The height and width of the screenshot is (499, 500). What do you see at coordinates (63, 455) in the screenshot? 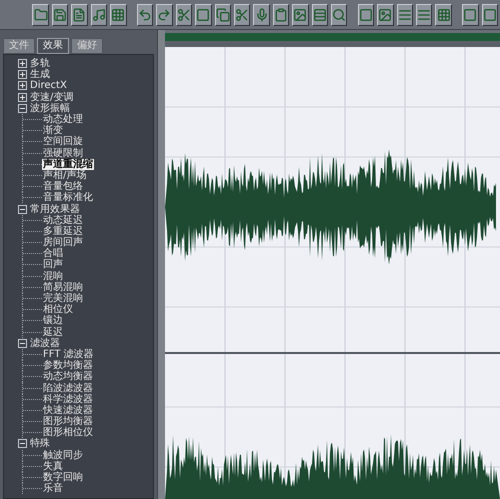
I see `tree-item: 触波同步` at bounding box center [63, 455].